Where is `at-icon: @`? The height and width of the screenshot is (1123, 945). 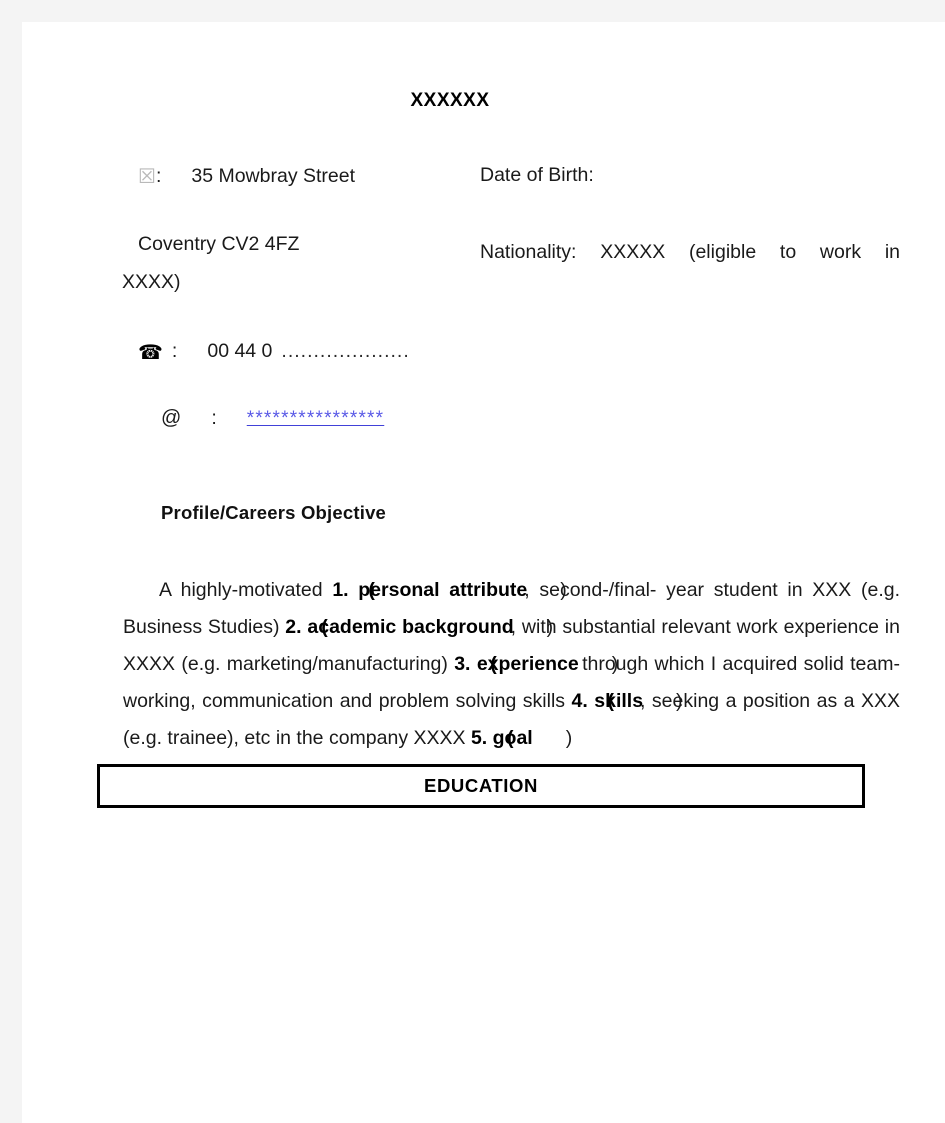 at-icon: @ is located at coordinates (171, 418).